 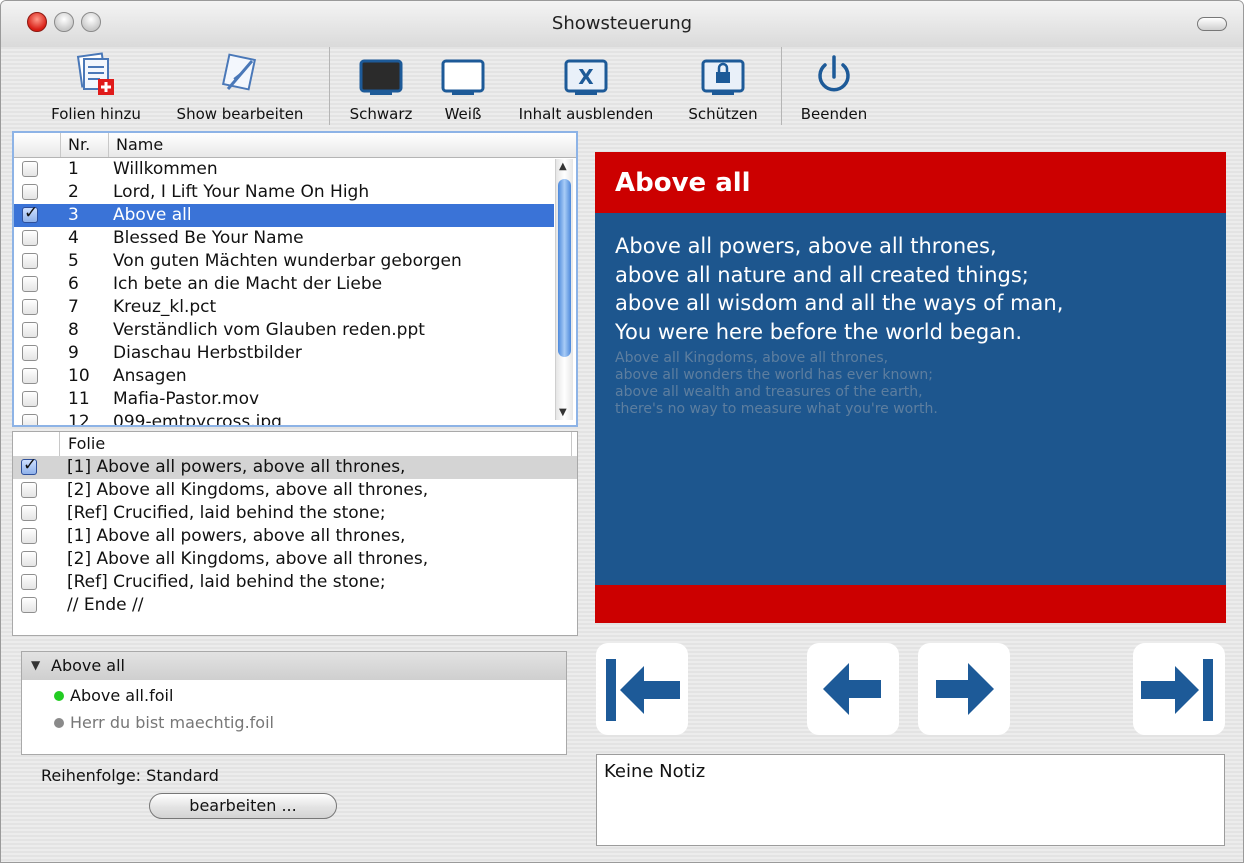 What do you see at coordinates (463, 114) in the screenshot?
I see `white-screen-label: Weiß` at bounding box center [463, 114].